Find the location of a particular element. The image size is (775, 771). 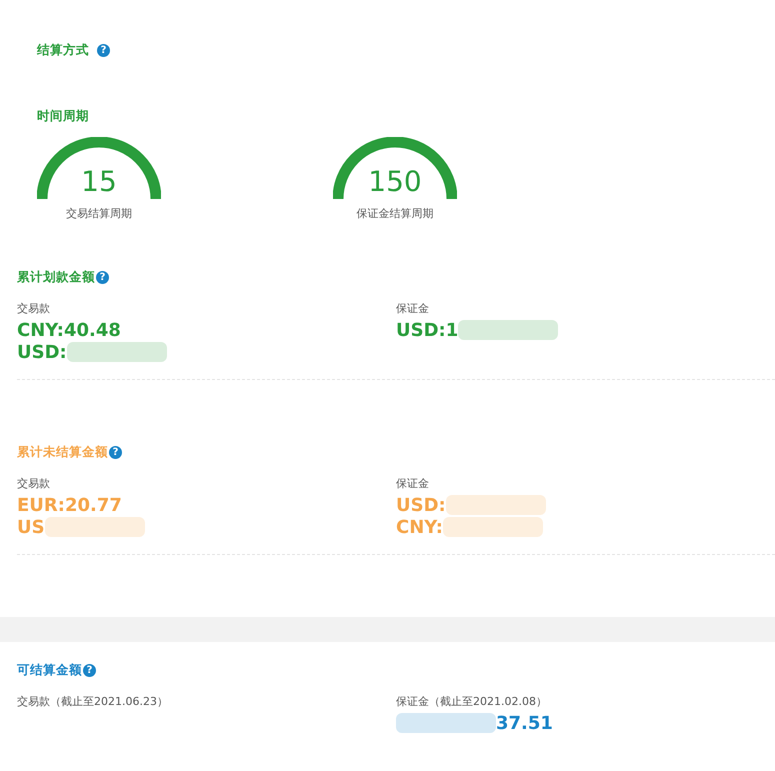

section-title: 结算方式 is located at coordinates (63, 50).